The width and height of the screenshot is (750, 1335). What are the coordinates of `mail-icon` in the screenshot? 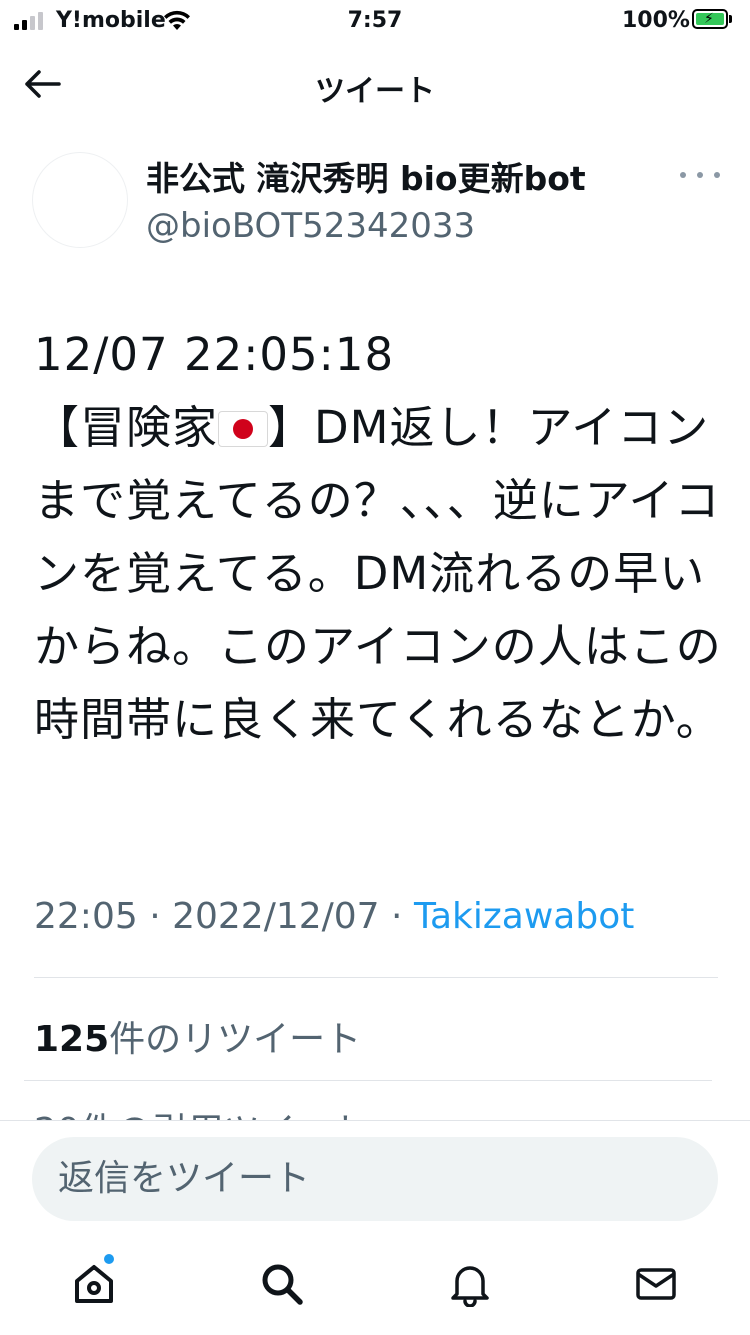 It's located at (656, 1284).